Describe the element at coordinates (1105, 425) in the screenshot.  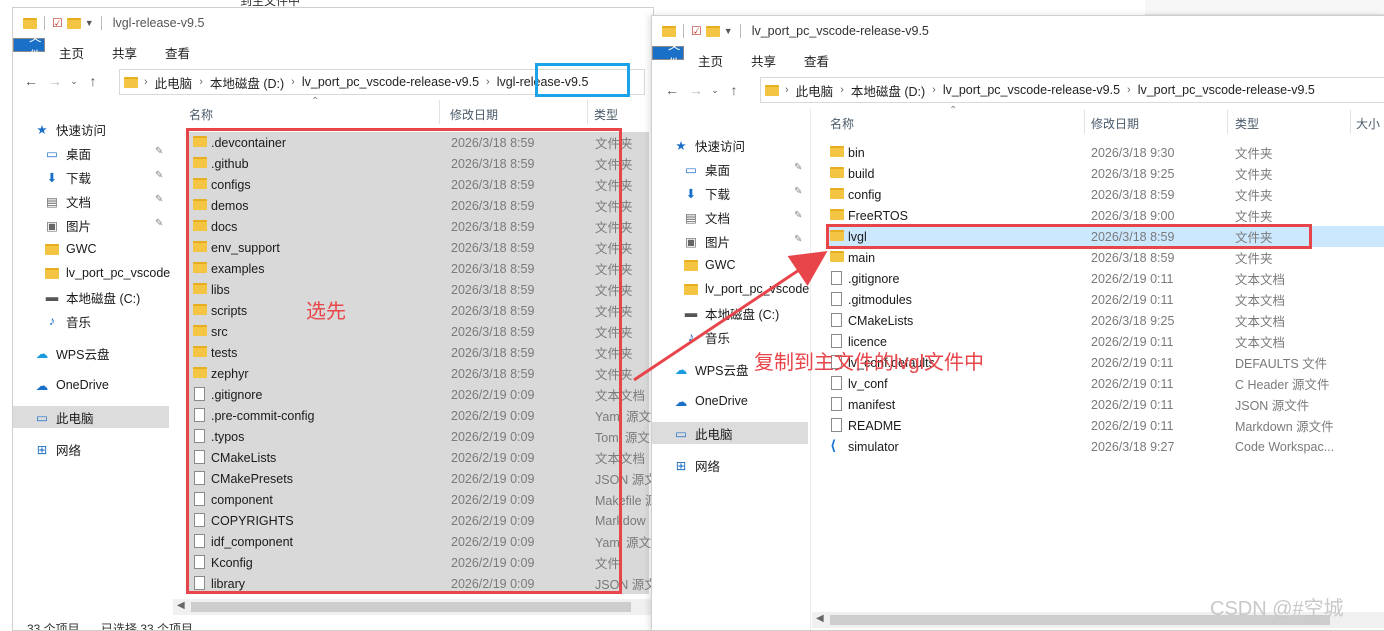
I see `file-row: README 2026/2/19 0:11 Markdown 源文件` at that location.